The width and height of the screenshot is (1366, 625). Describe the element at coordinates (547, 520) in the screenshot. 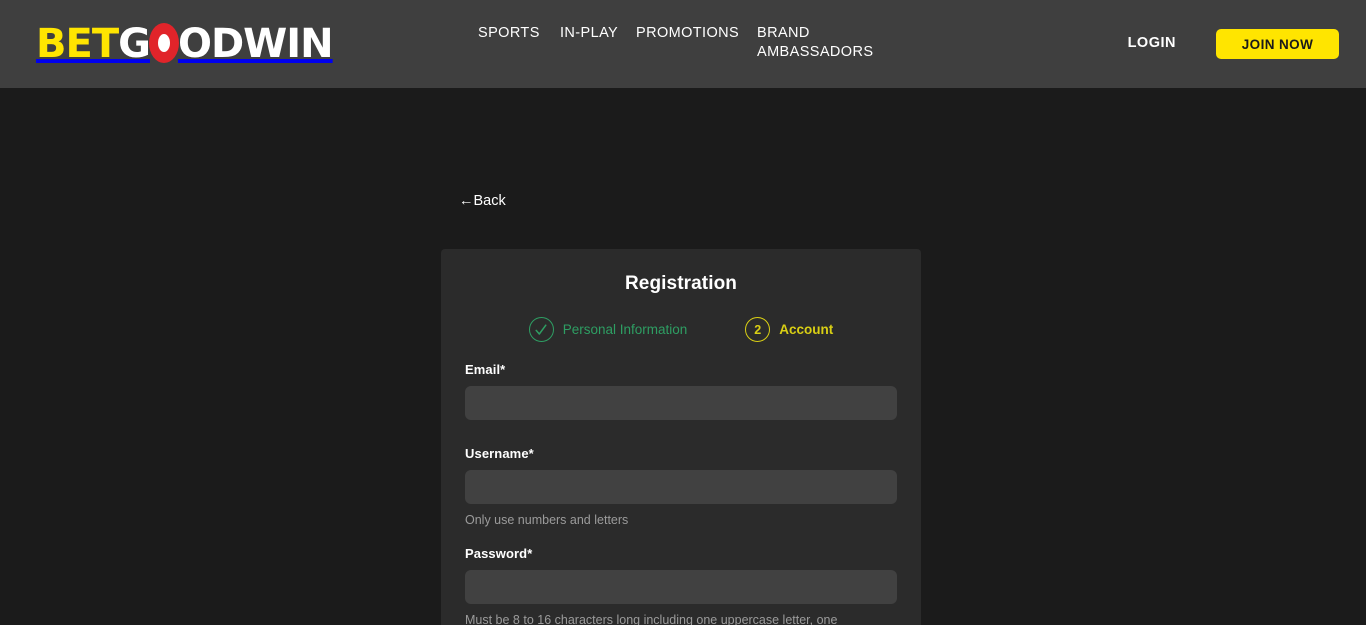

I see `username-hint: Only use numbers and letters` at that location.